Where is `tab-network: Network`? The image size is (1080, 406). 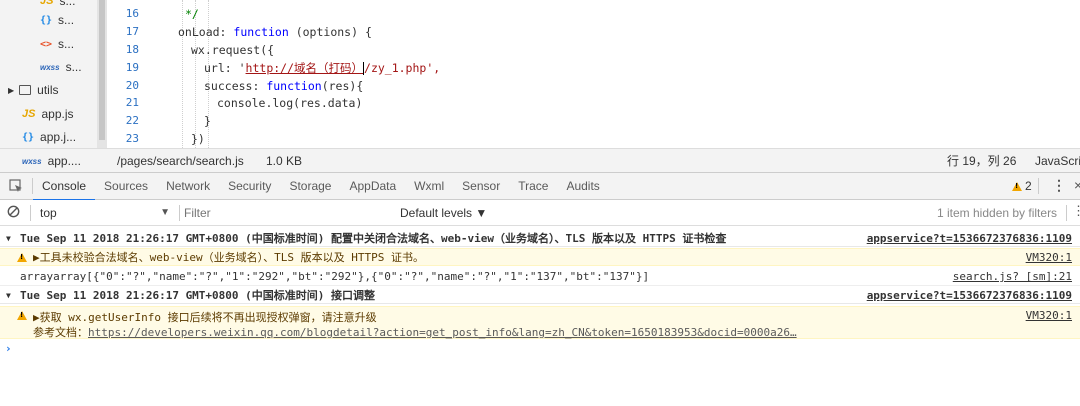
tab-network: Network is located at coordinates (188, 186).